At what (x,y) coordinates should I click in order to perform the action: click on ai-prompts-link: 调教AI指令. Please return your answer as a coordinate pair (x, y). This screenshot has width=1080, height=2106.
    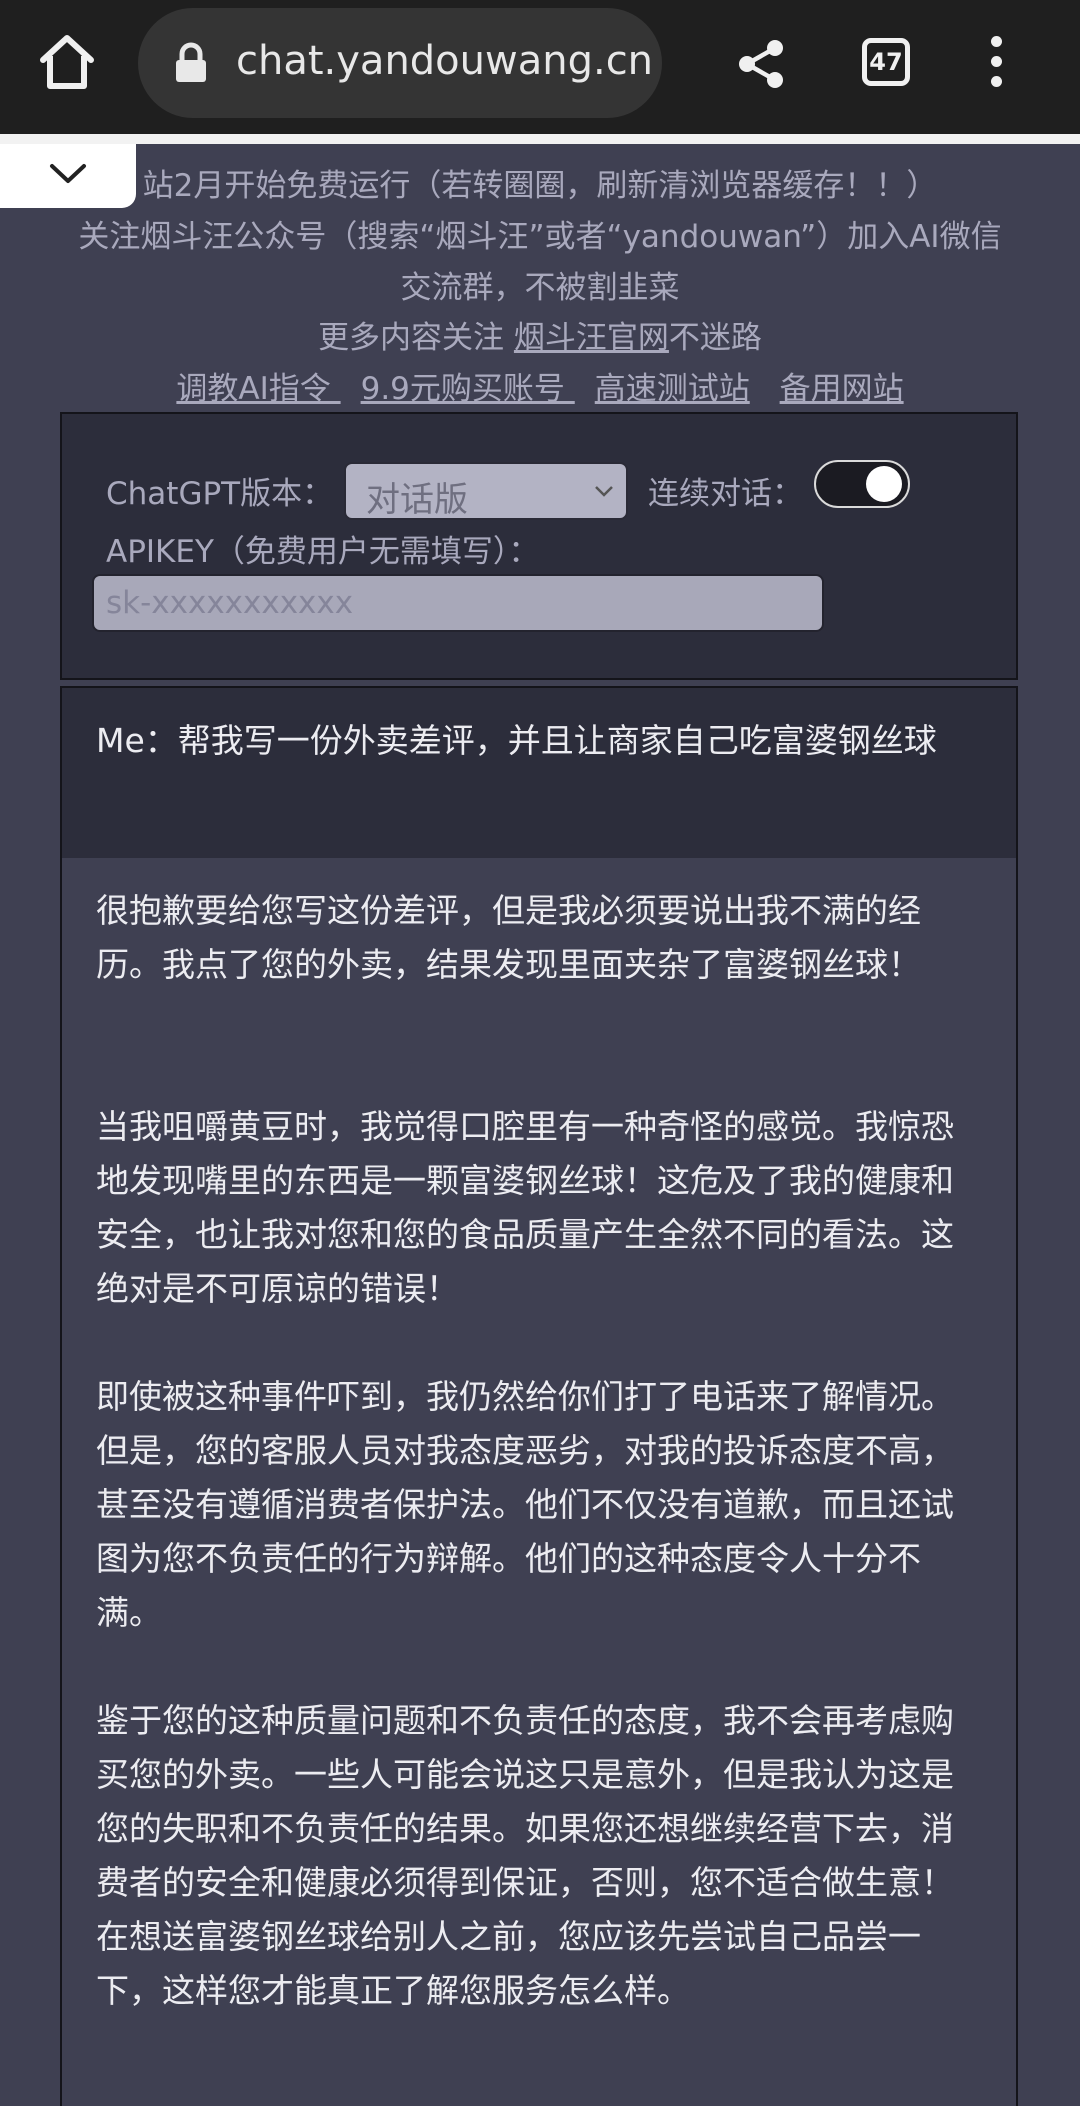
    Looking at the image, I should click on (258, 389).